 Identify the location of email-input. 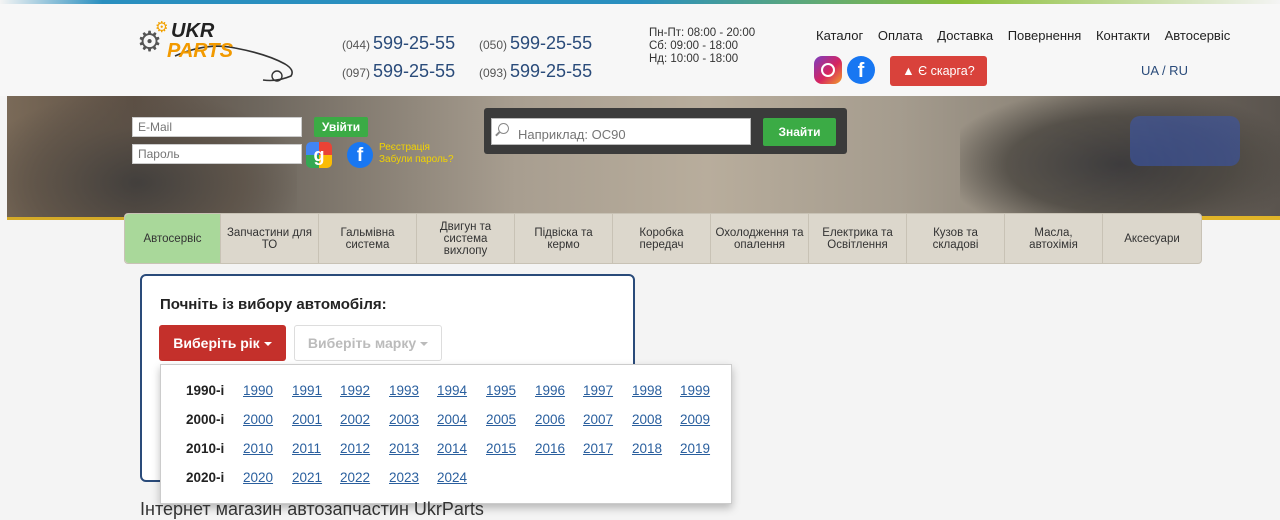
(217, 127).